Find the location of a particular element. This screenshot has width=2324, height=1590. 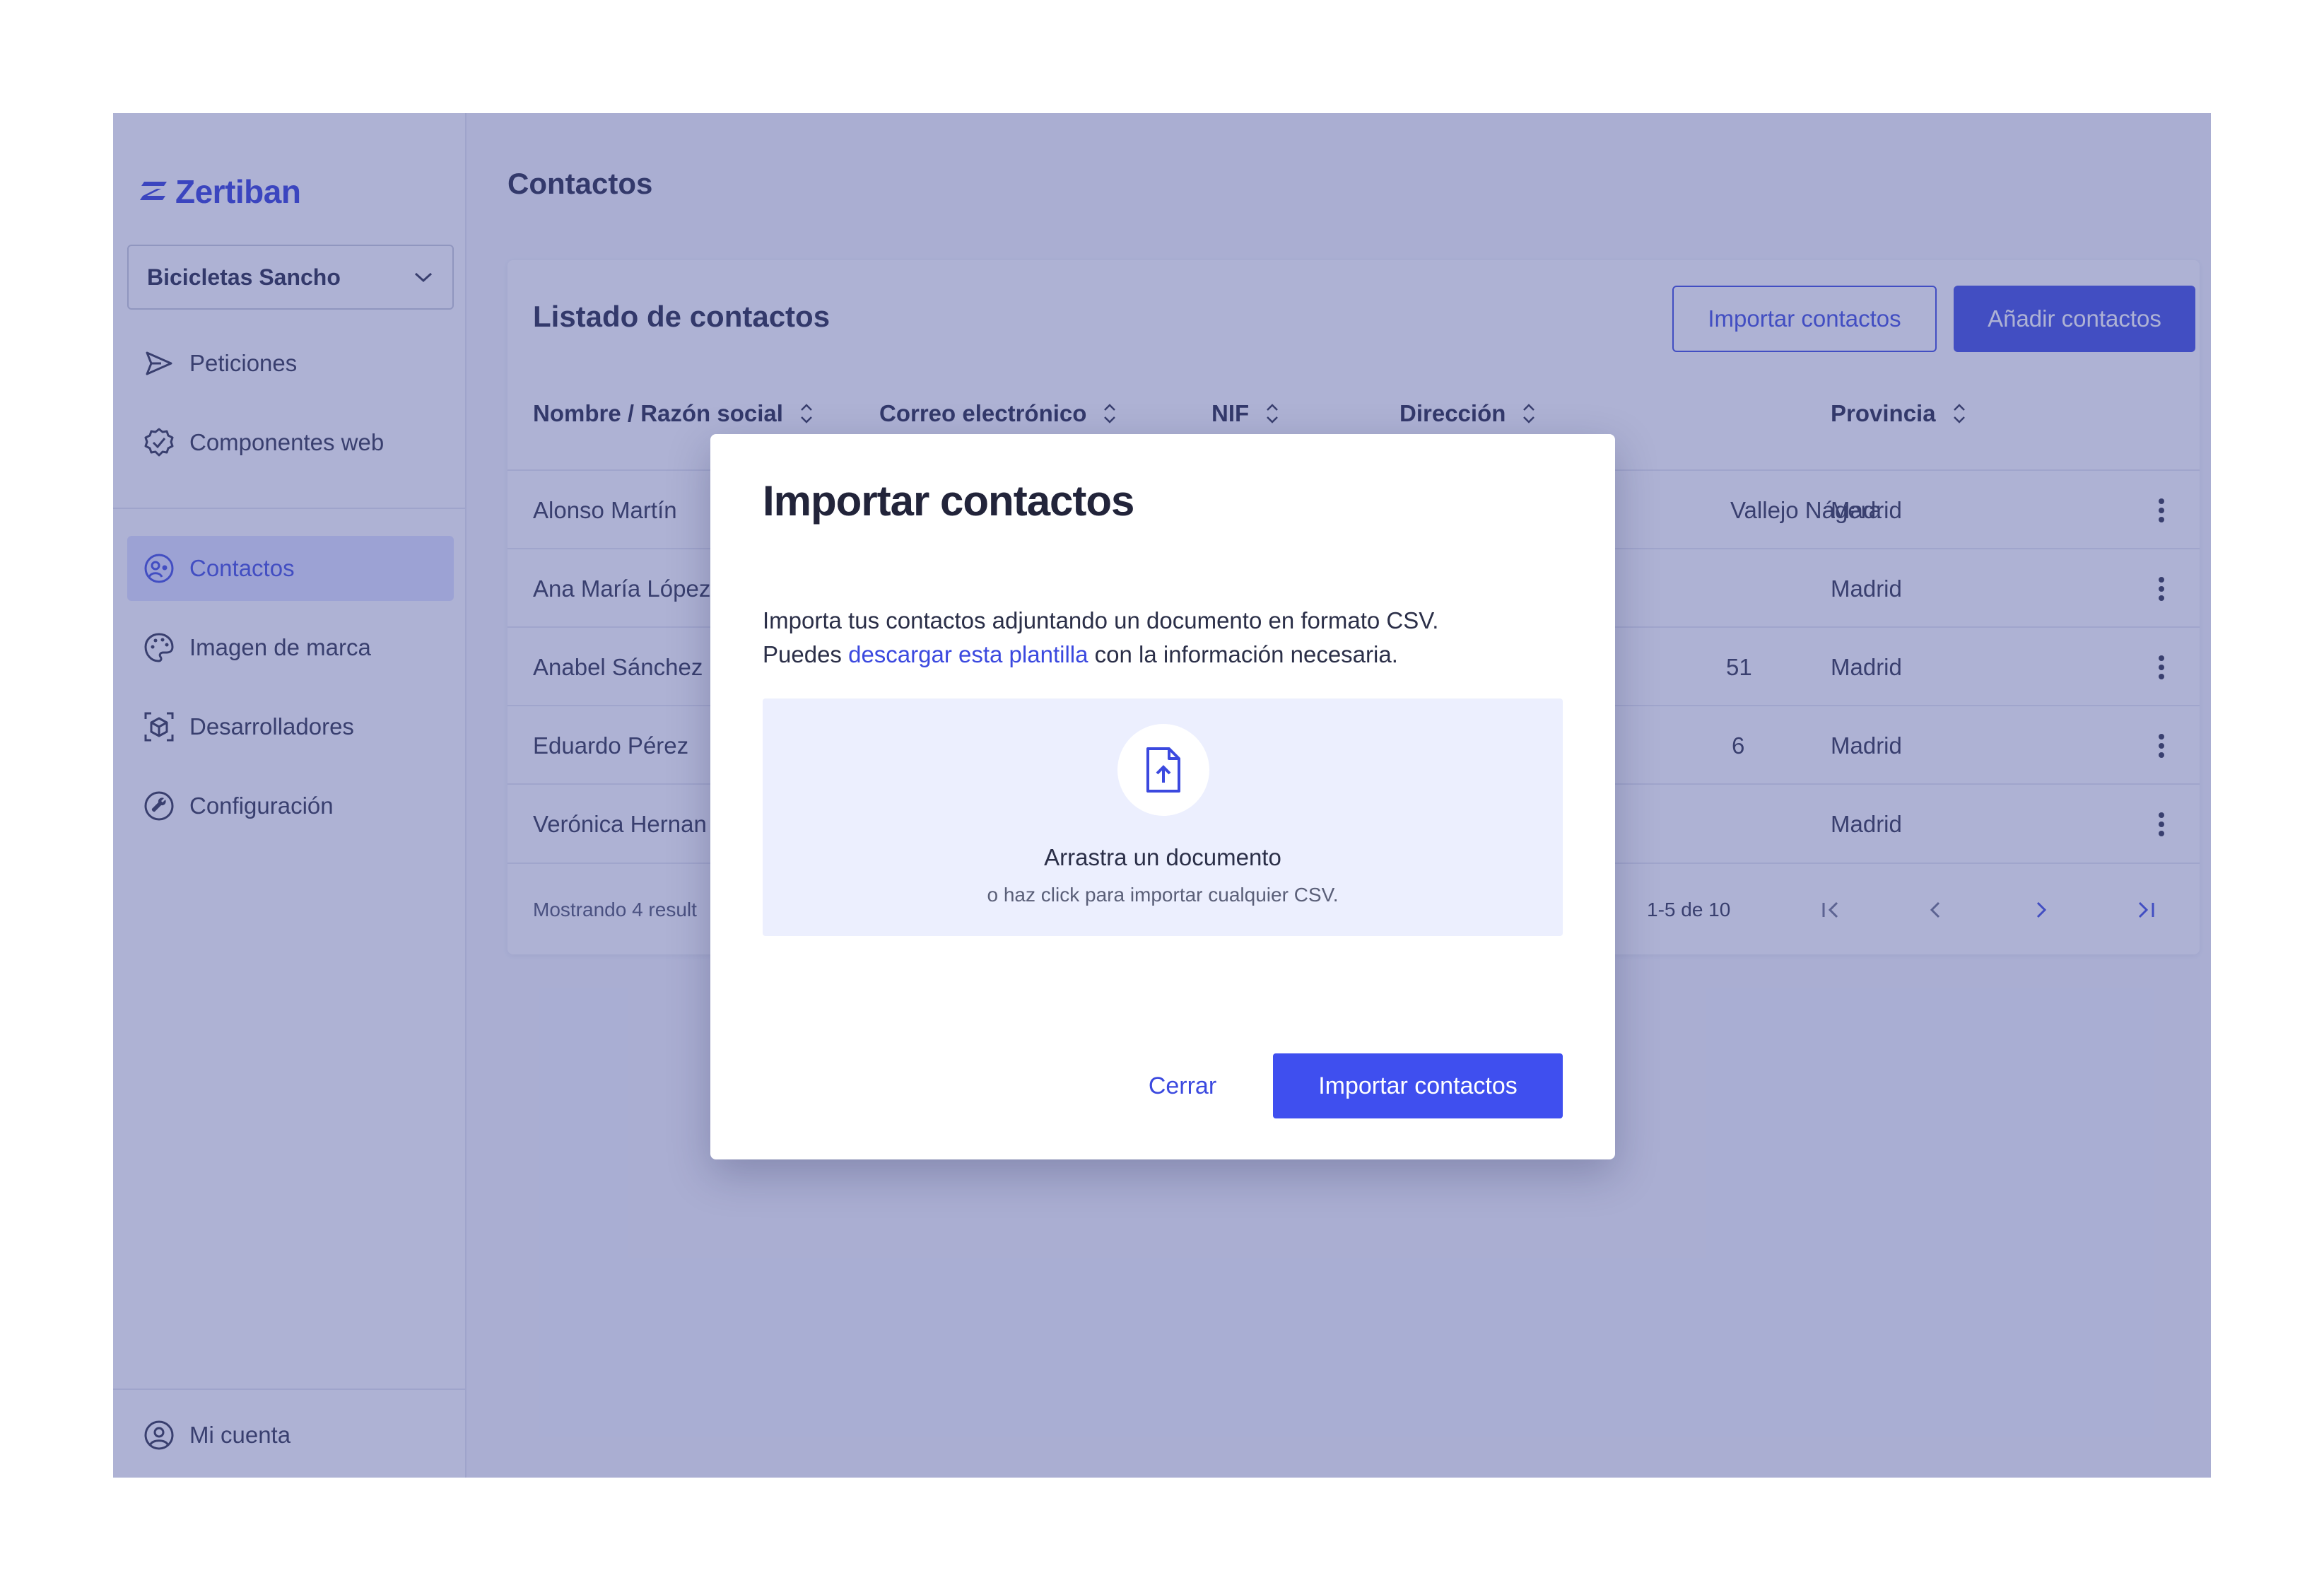

dropzone-subtitle: o haz click para importar cualquier CSV. is located at coordinates (1163, 895).